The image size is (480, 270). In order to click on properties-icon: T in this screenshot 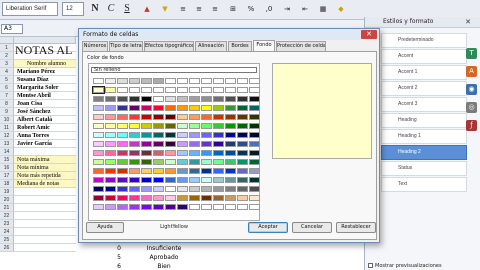, I will do `click(471, 53)`.